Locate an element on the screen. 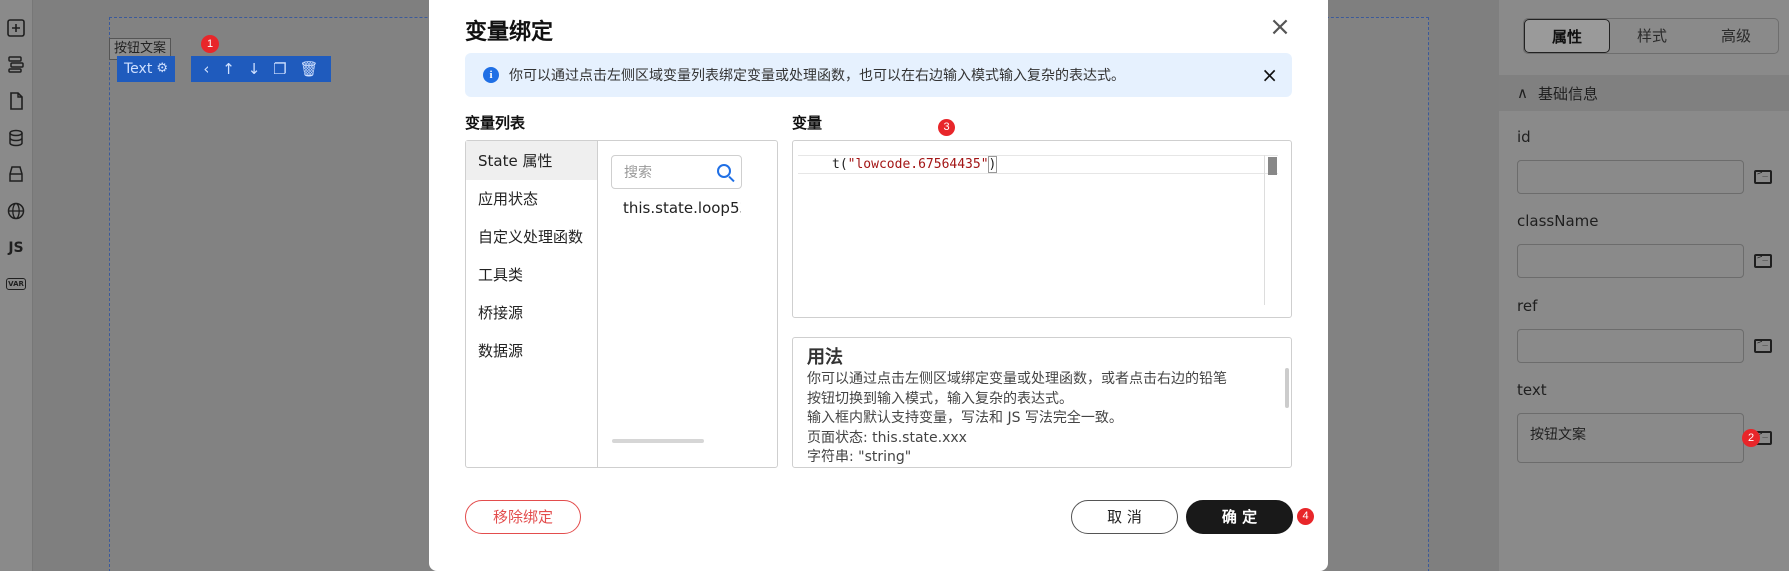 This screenshot has height=571, width=1789. code-line: t("lowcode.67564435") is located at coordinates (1038, 164).